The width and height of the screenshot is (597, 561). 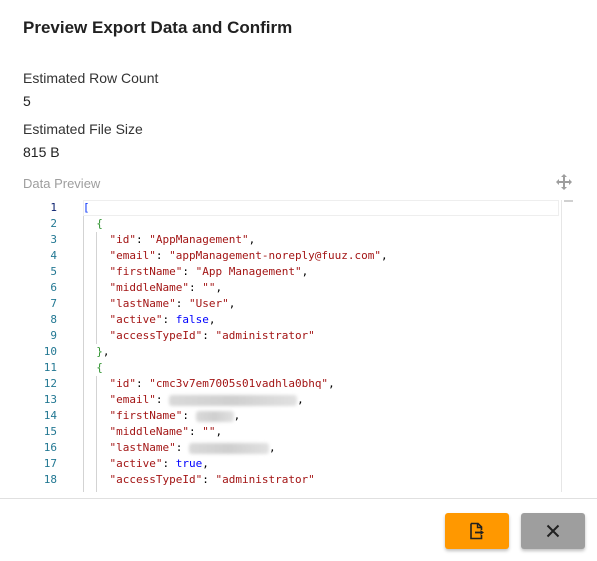 I want to click on code-line: [, so click(x=86, y=207).